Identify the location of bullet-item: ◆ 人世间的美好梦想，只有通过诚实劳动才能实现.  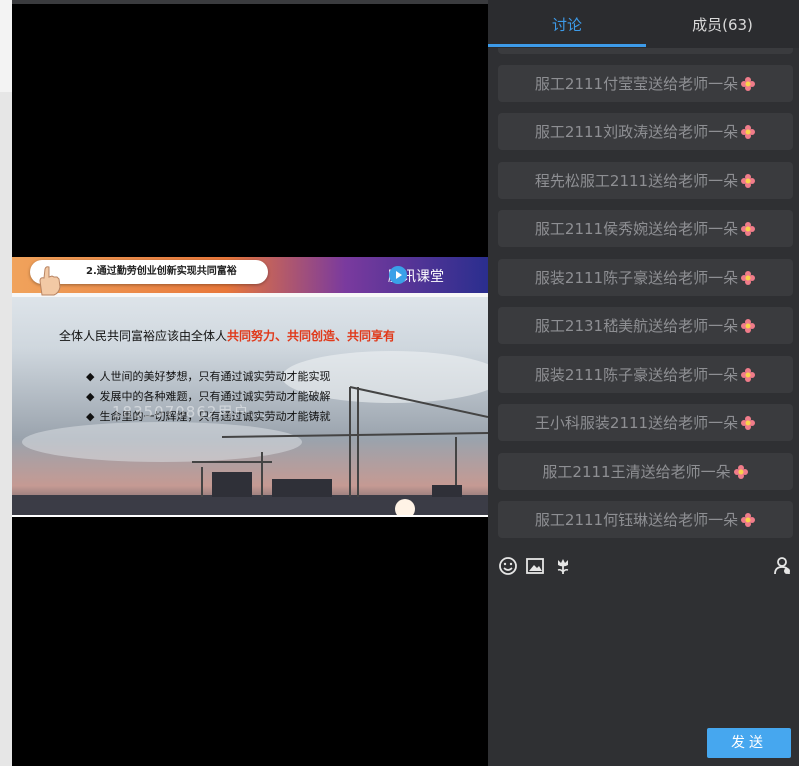
(208, 377).